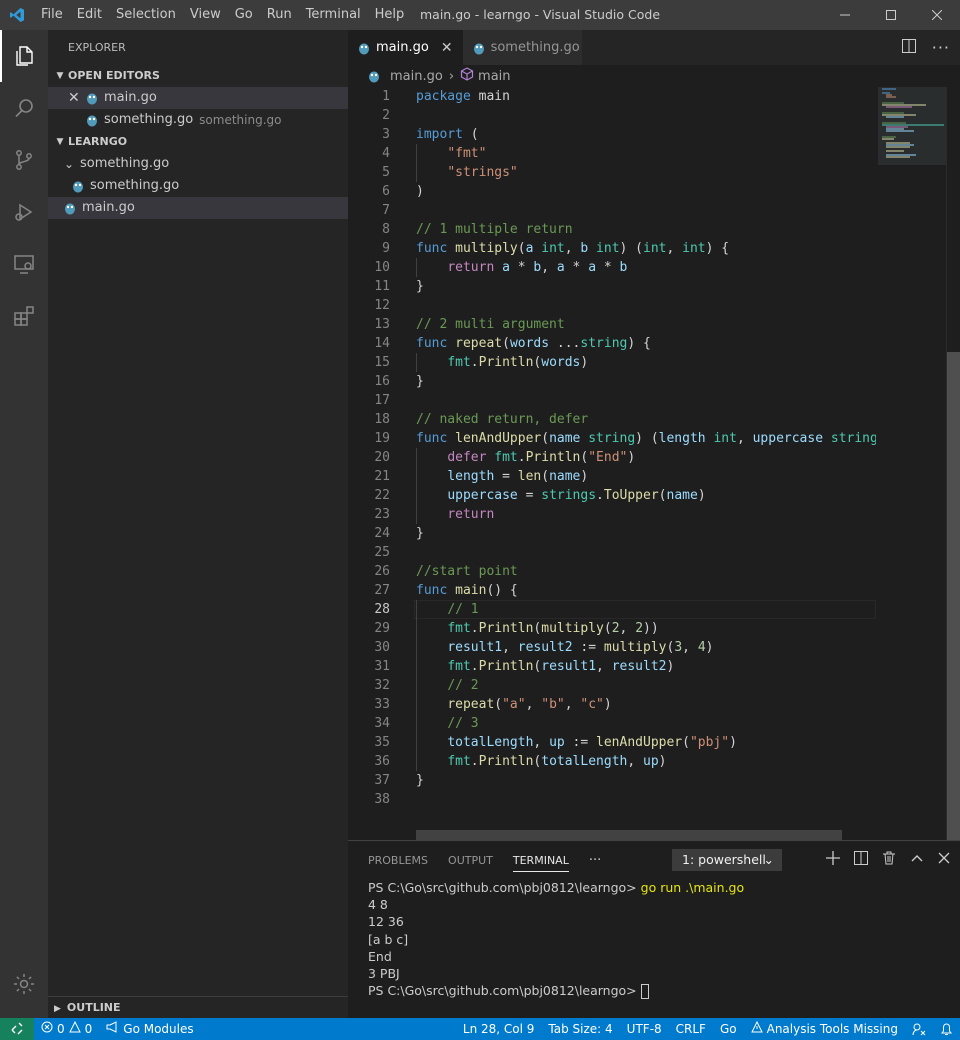 The width and height of the screenshot is (960, 1040). What do you see at coordinates (917, 860) in the screenshot?
I see `chevron-up-icon` at bounding box center [917, 860].